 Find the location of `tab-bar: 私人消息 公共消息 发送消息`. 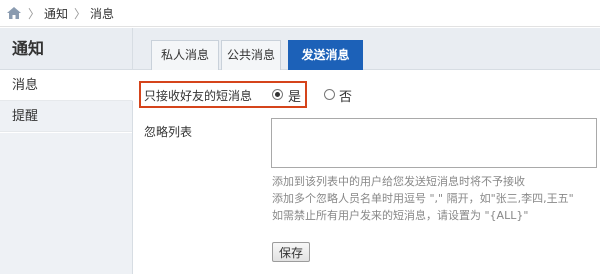

tab-bar: 私人消息 公共消息 发送消息 is located at coordinates (366, 49).